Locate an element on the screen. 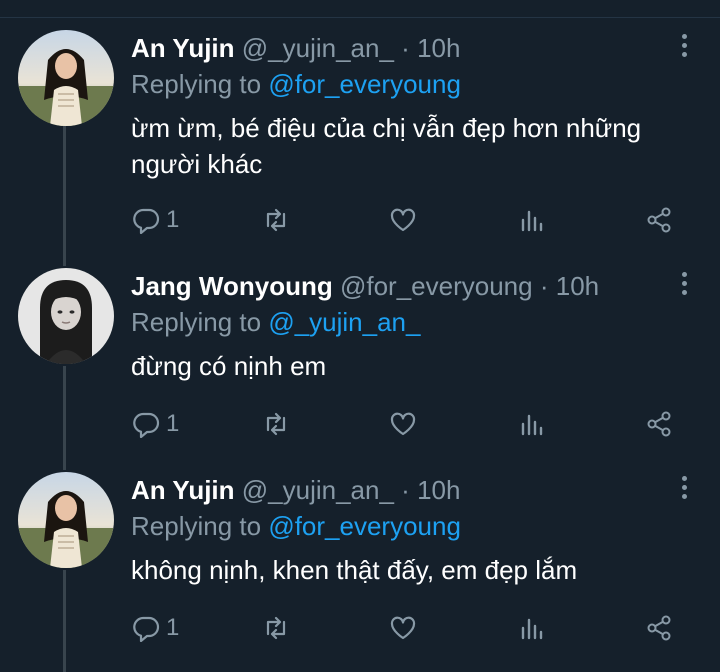  tweet-header: Jang Wonyoung @for_everyoung · 10h is located at coordinates (400, 286).